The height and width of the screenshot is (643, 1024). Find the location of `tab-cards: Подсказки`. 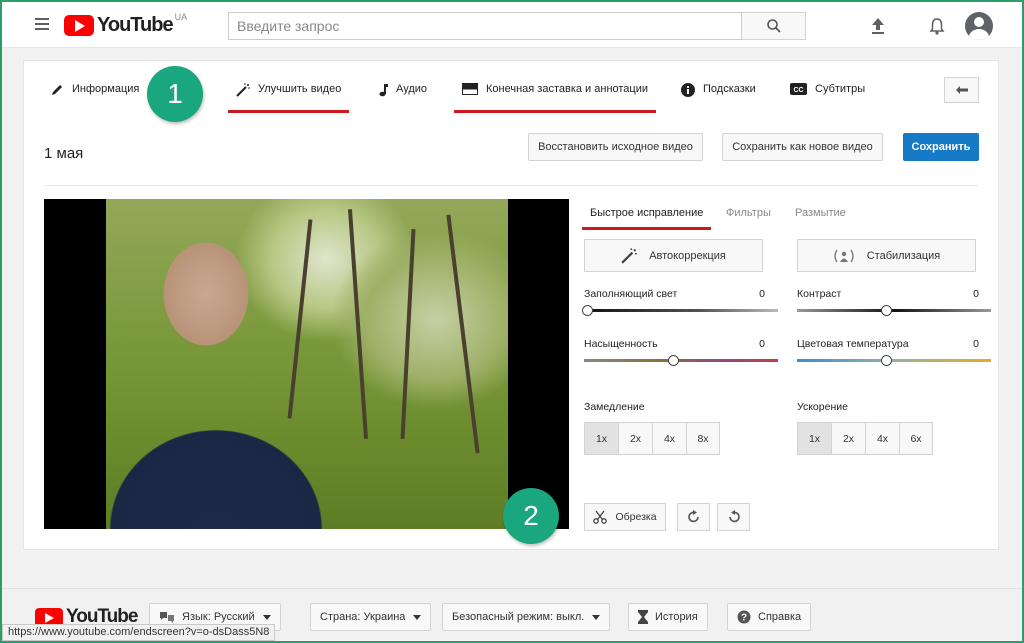

tab-cards: Подсказки is located at coordinates (718, 98).